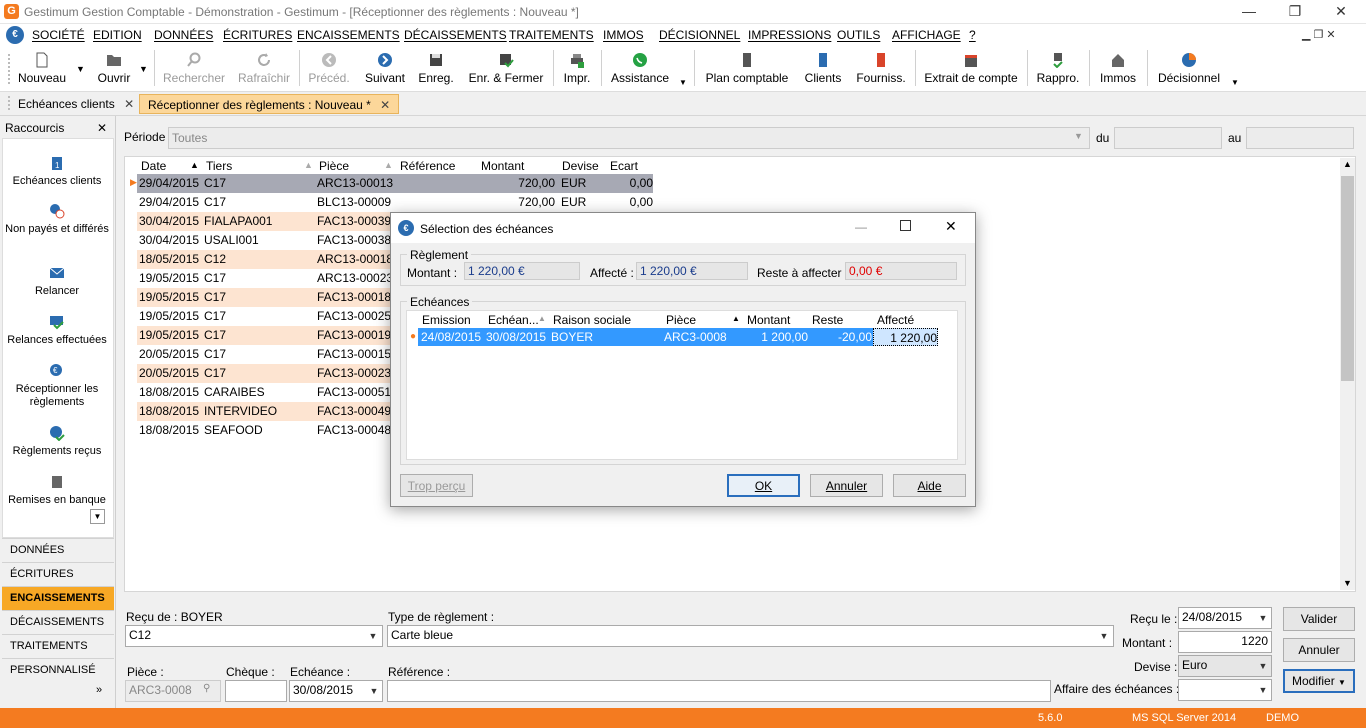 The image size is (1366, 728). I want to click on chart-of-accounts-button: Plan comptable, so click(747, 70).